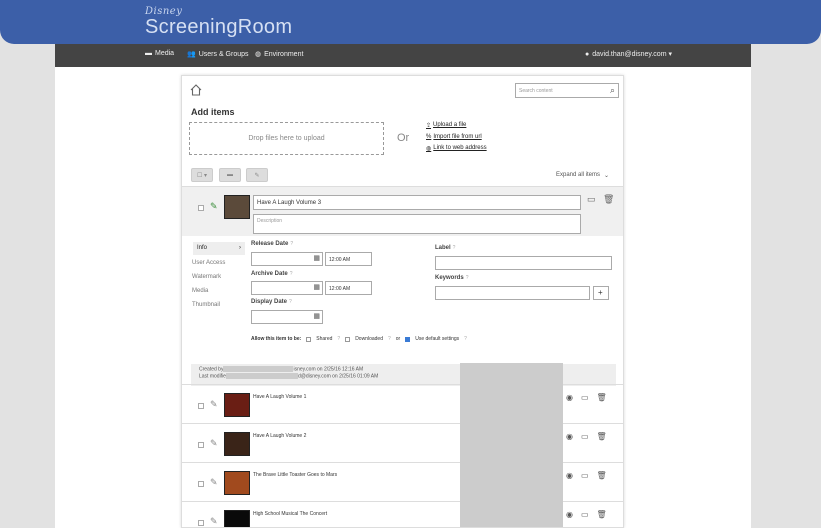 This screenshot has height=528, width=821. I want to click on downloaded-checkbox, so click(348, 339).